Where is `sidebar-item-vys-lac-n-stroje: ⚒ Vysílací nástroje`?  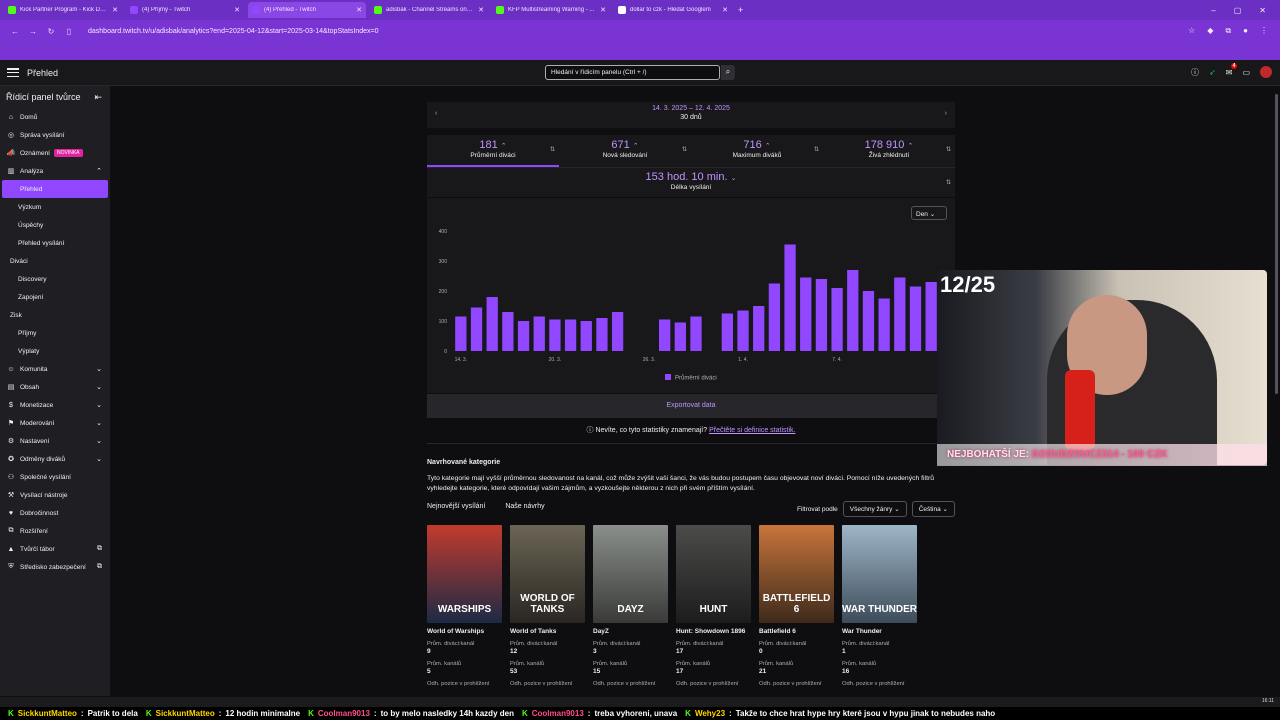
sidebar-item-vys-lac-n-stroje: ⚒ Vysílací nástroje is located at coordinates (55, 495).